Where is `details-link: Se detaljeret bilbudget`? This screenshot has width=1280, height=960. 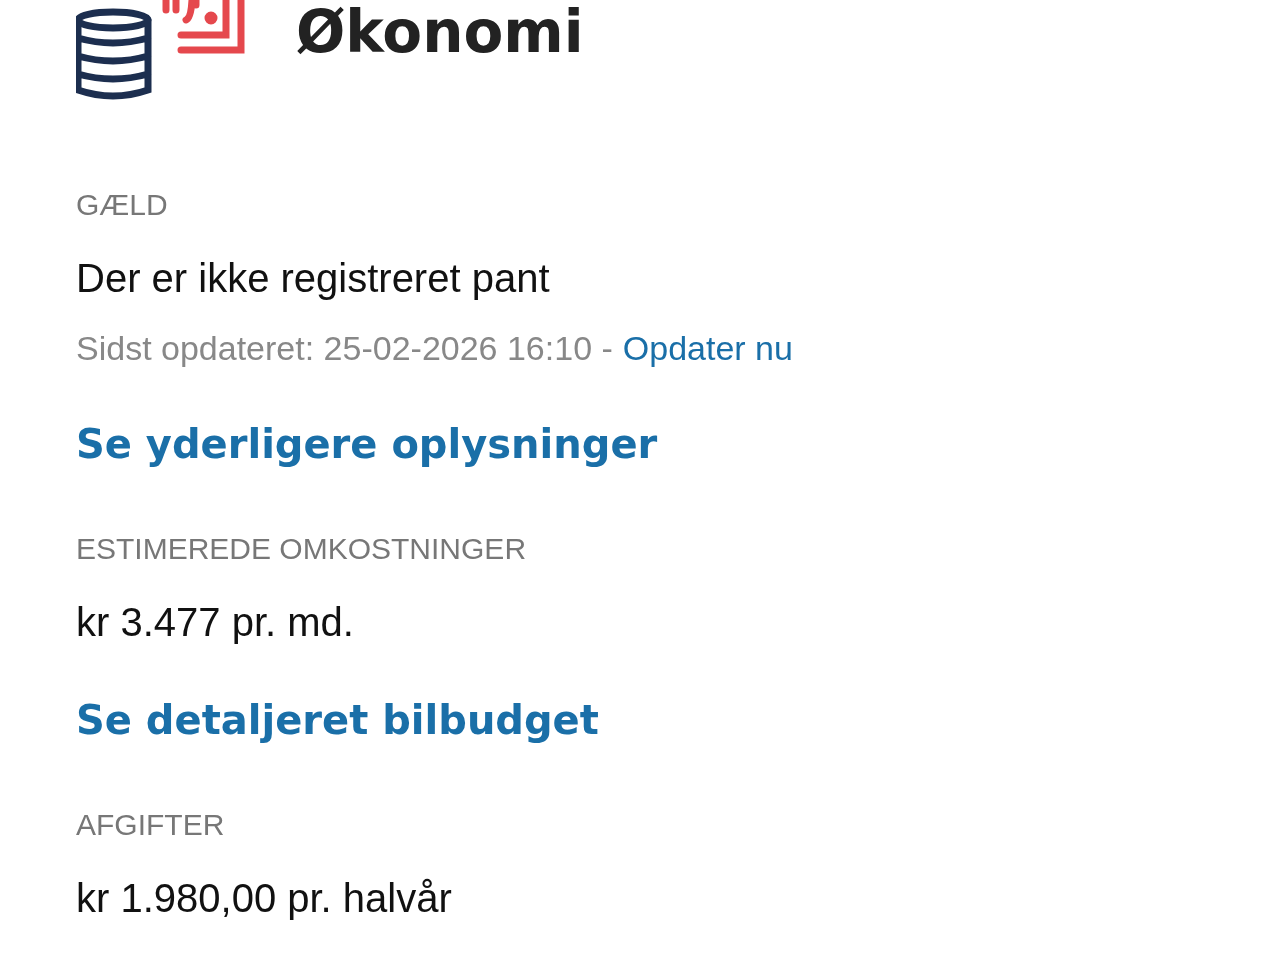
details-link: Se detaljeret bilbudget is located at coordinates (337, 720).